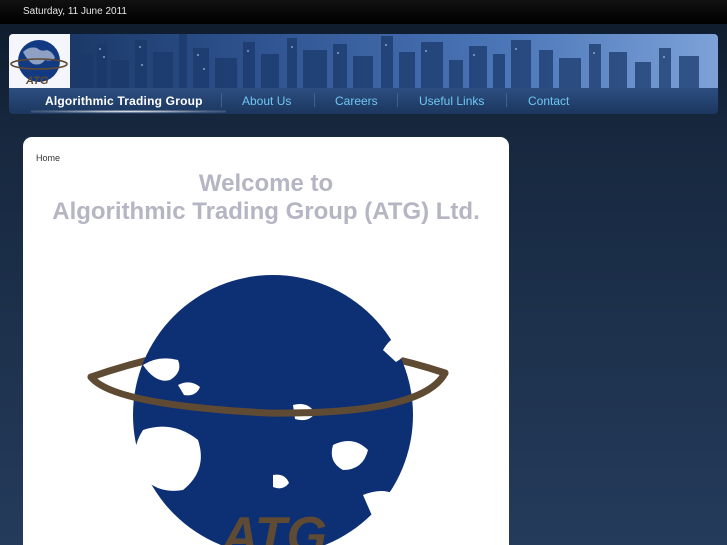 The height and width of the screenshot is (545, 727). I want to click on nav-item-about-us: About Us, so click(266, 101).